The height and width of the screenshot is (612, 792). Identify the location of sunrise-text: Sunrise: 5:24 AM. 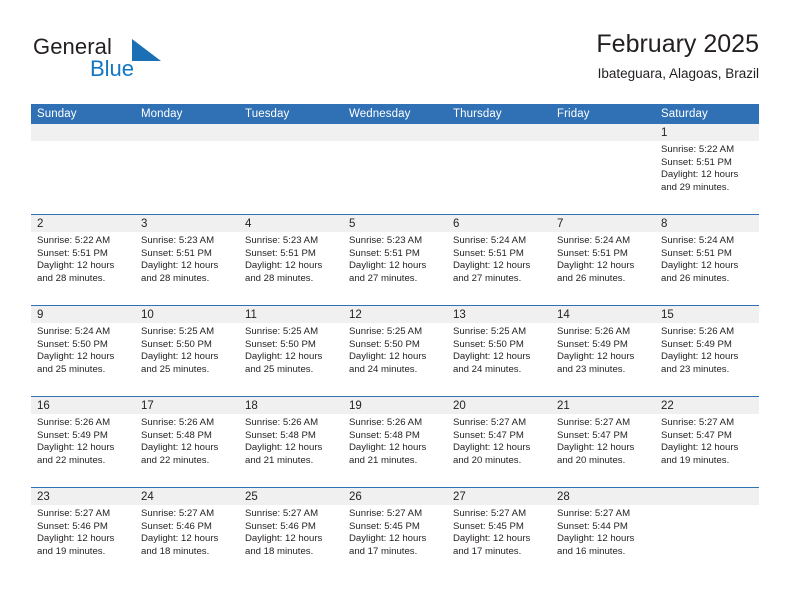
(698, 240).